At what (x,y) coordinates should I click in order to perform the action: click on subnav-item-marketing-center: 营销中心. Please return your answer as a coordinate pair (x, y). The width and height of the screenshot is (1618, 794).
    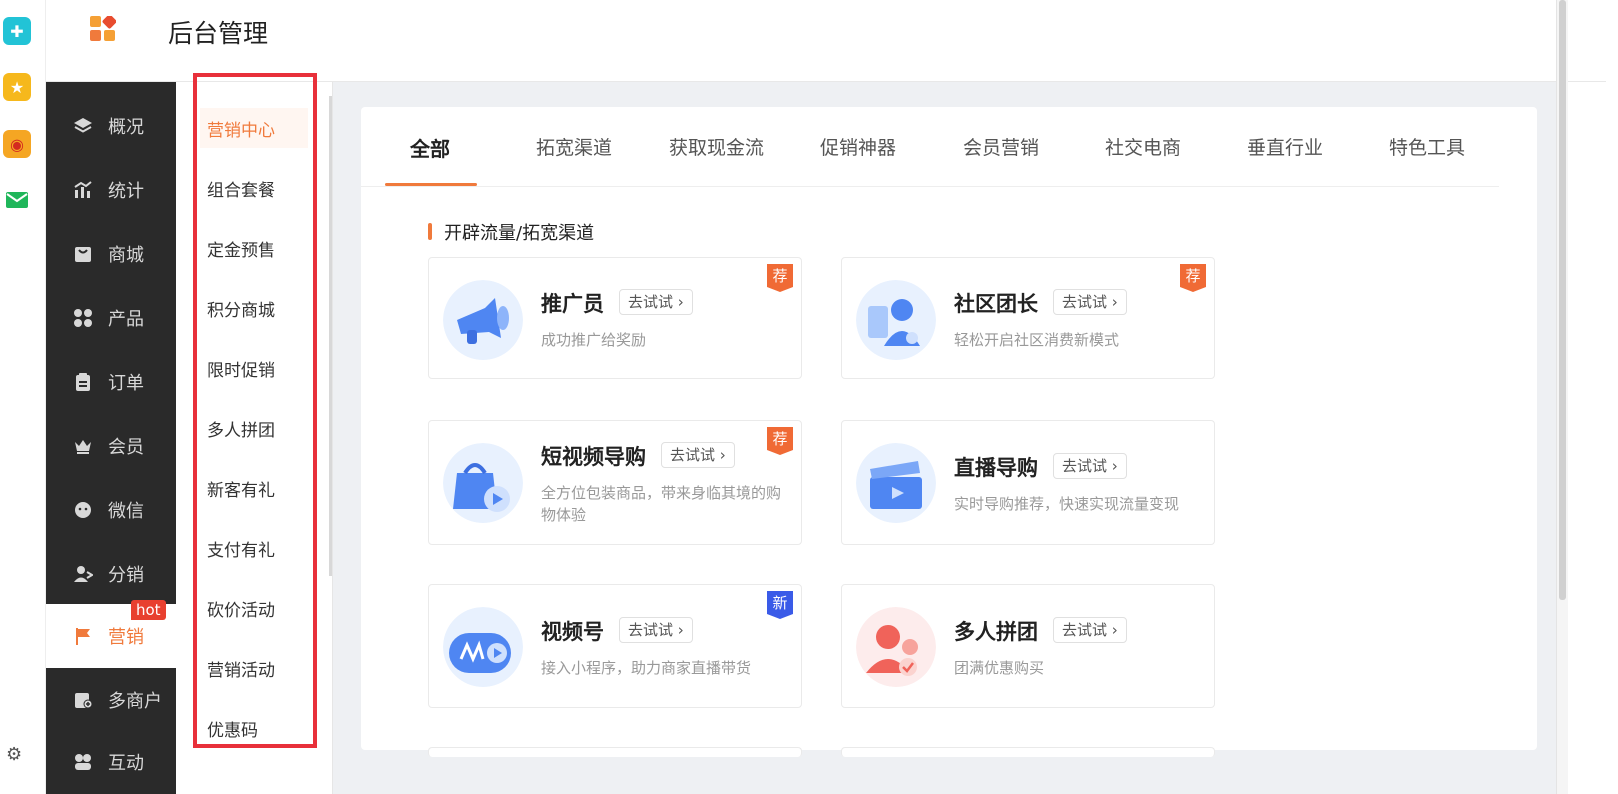
    Looking at the image, I should click on (254, 128).